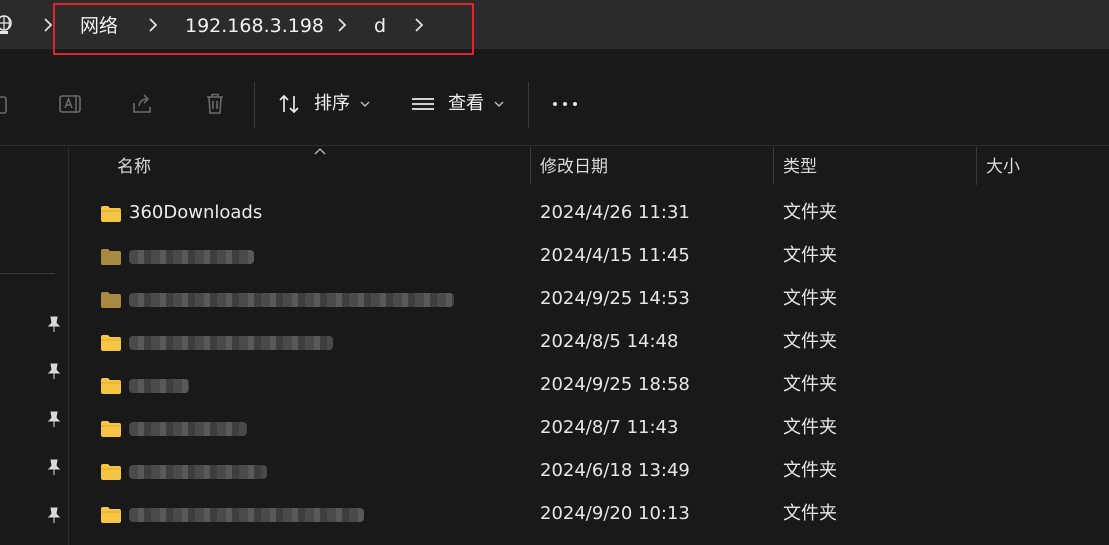  What do you see at coordinates (320, 151) in the screenshot?
I see `sort-ascending-icon` at bounding box center [320, 151].